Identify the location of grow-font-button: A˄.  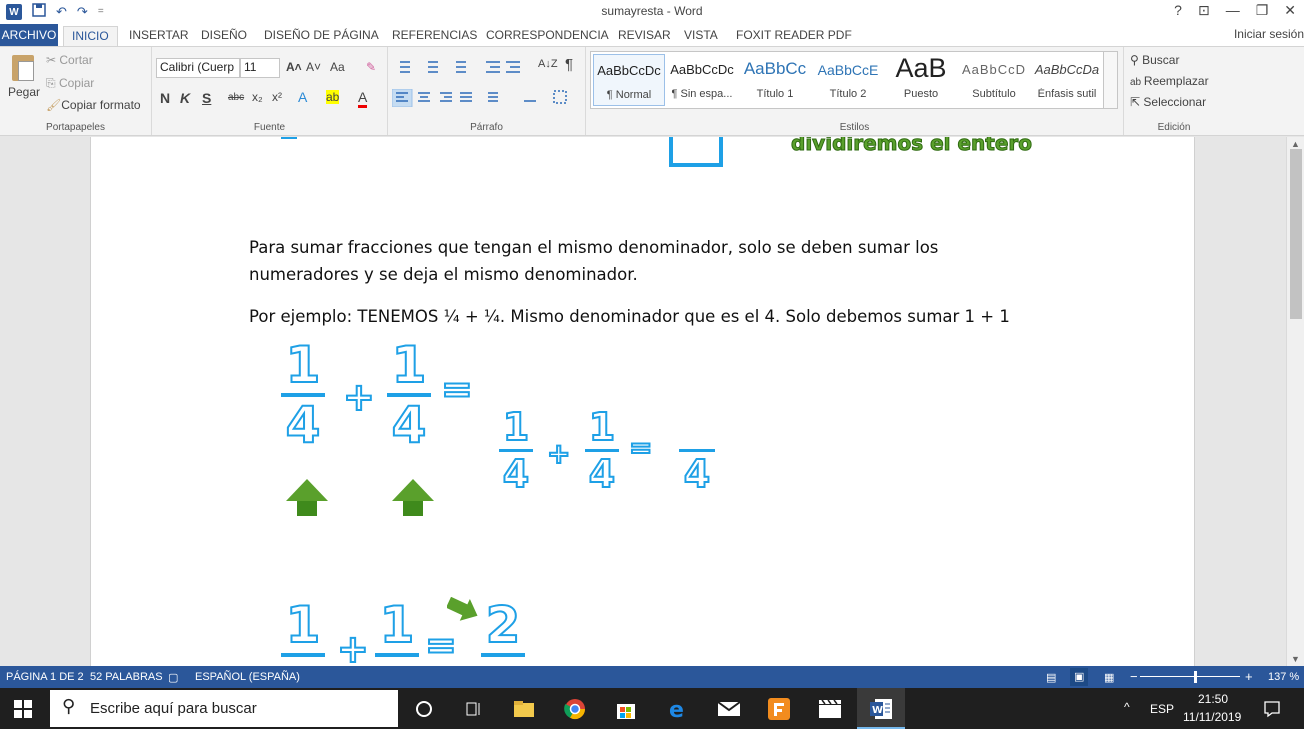
(294, 67).